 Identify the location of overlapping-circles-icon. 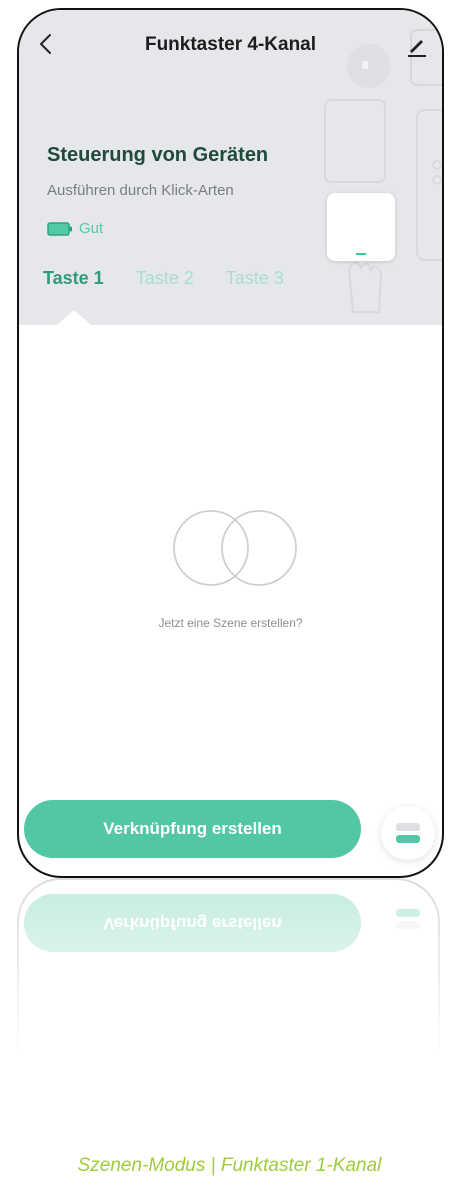
(235, 548).